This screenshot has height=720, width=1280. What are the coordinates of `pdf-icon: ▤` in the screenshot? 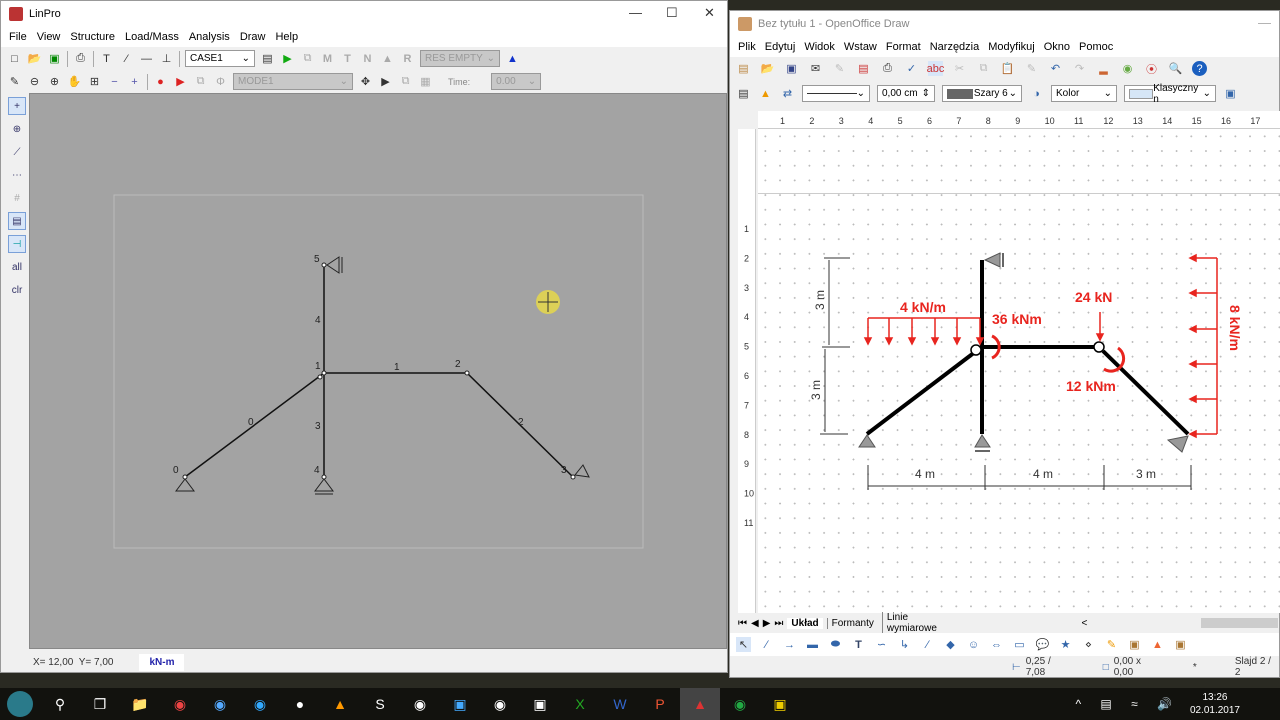 It's located at (863, 68).